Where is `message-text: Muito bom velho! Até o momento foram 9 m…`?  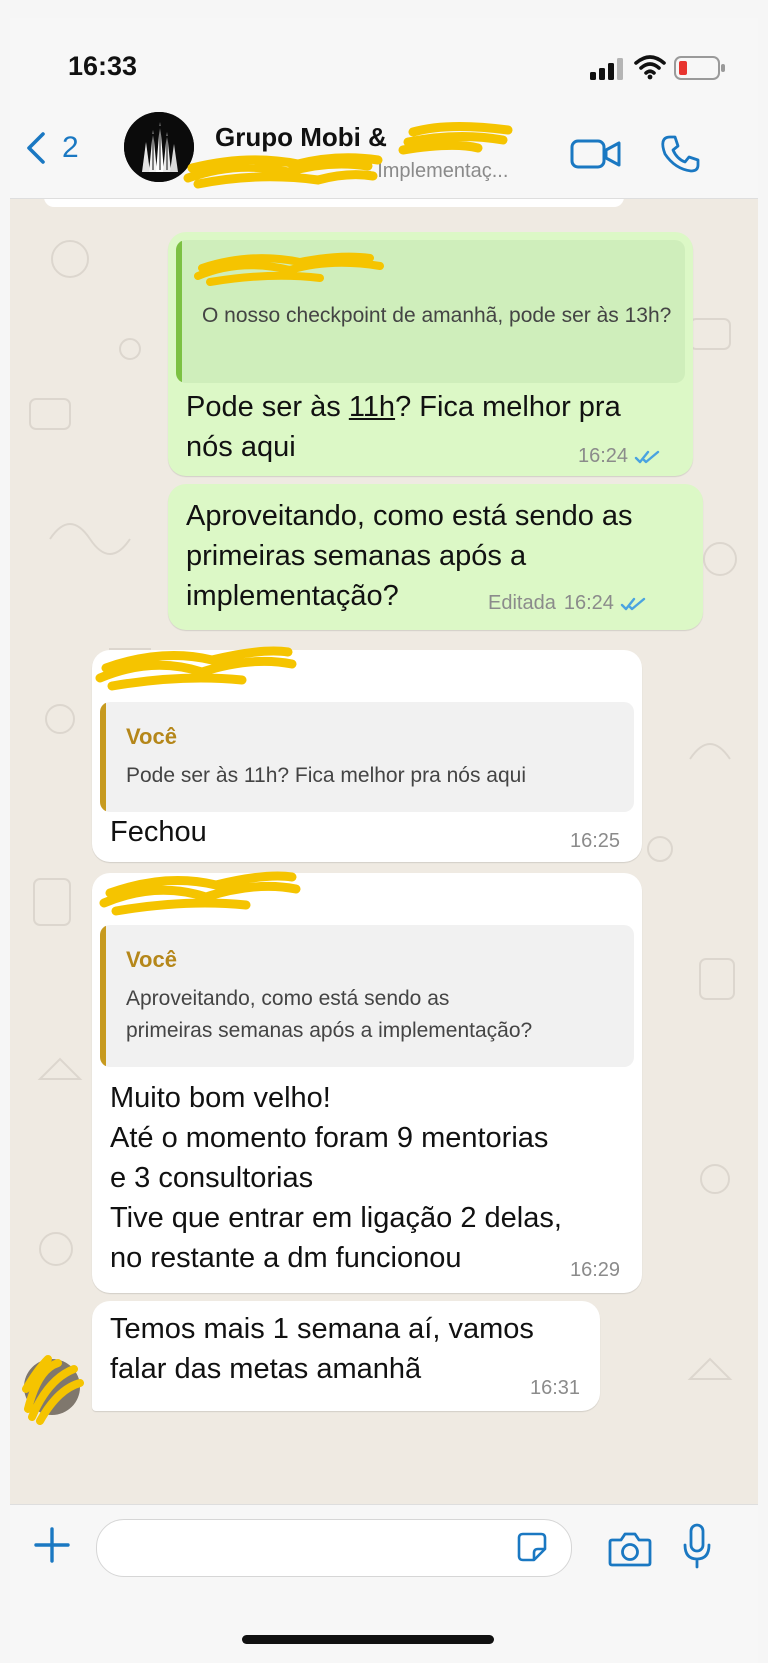
message-text: Muito bom velho! Até o momento foram 9 m… is located at coordinates (336, 1178).